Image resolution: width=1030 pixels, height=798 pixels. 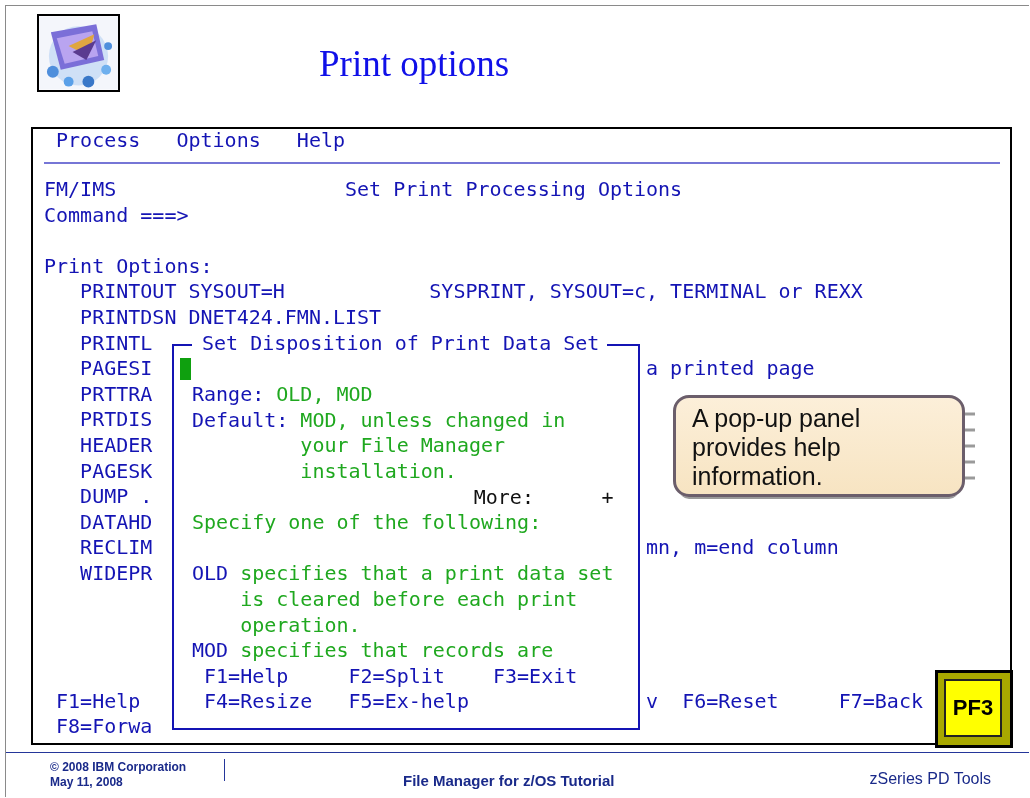 What do you see at coordinates (403, 446) in the screenshot?
I see `default-text: your File Manager` at bounding box center [403, 446].